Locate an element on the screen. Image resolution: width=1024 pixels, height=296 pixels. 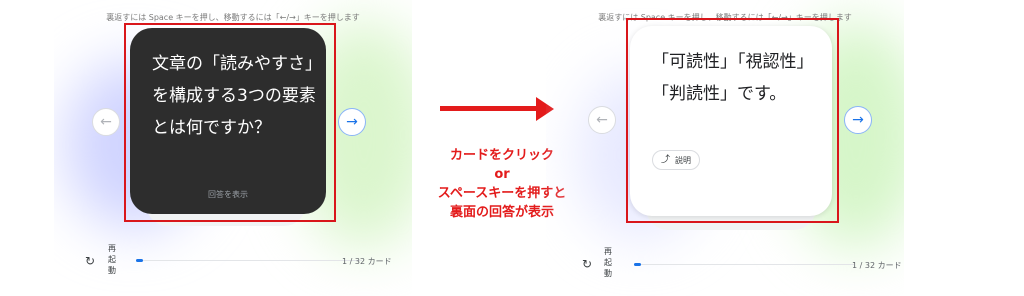
keyboard-hint: 裏返すには Space キーを押し、移動するには「←/→」キーを押します is located at coordinates (233, 17).